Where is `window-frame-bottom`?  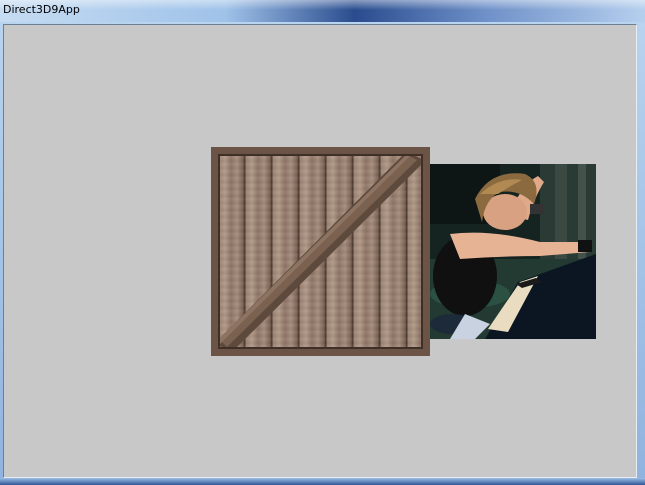
window-frame-bottom is located at coordinates (322, 481).